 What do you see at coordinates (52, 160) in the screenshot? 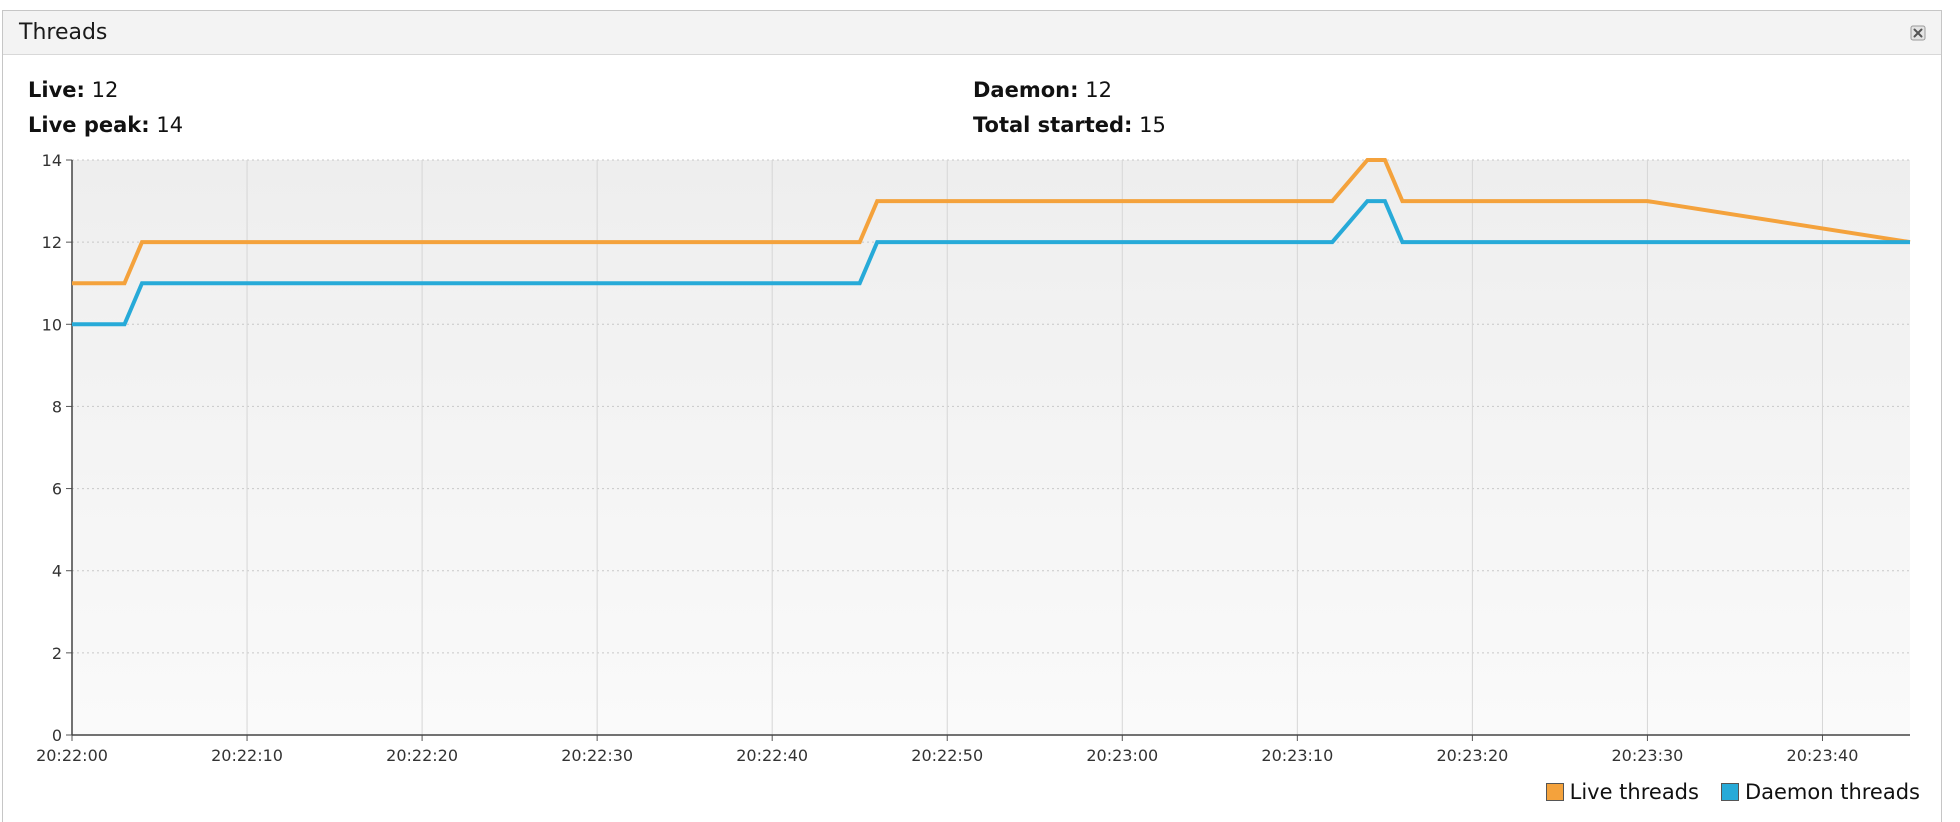
I see `y-tick-label: 14` at bounding box center [52, 160].